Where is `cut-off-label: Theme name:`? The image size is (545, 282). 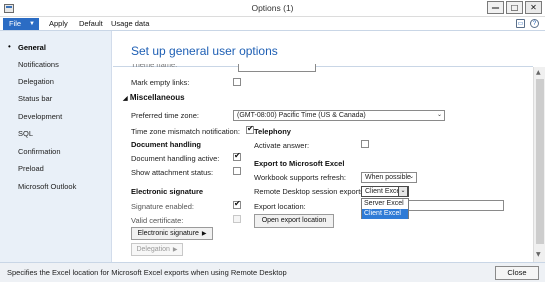 cut-off-label: Theme name: is located at coordinates (154, 66).